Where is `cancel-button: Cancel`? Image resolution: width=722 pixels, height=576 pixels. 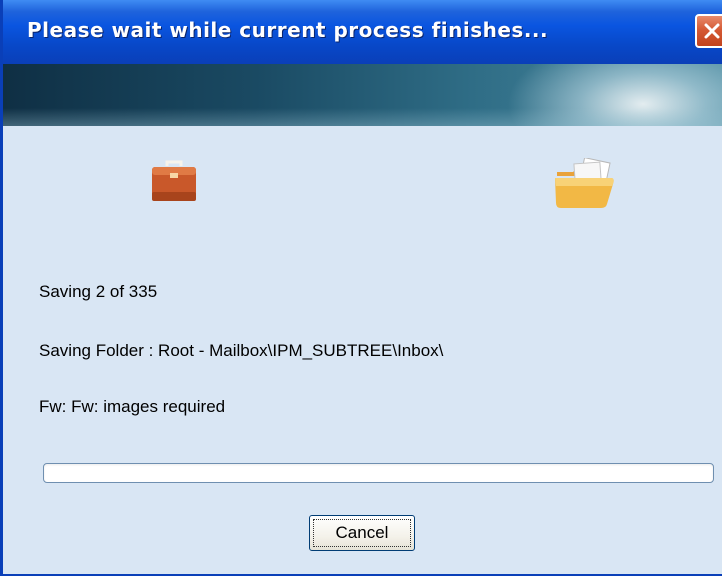 cancel-button: Cancel is located at coordinates (362, 533).